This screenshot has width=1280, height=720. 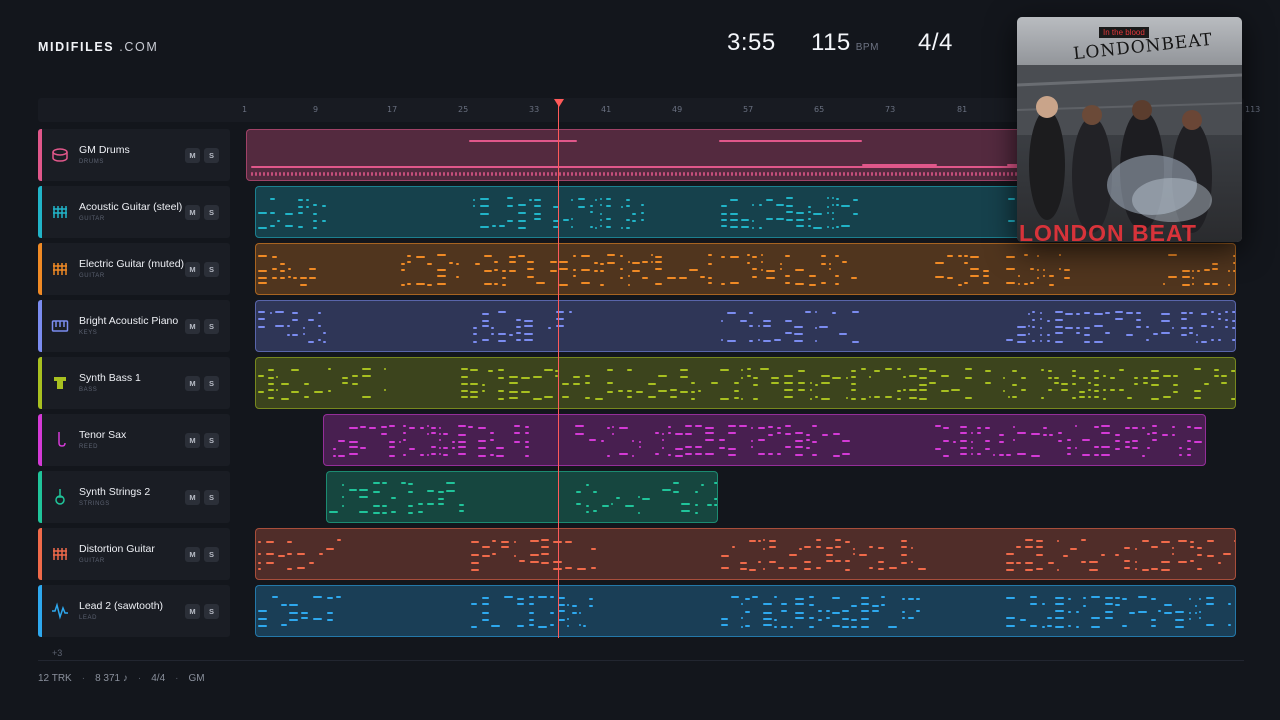 I want to click on track-header: Electric Guitar (muted) GUITAR M S, so click(x=134, y=269).